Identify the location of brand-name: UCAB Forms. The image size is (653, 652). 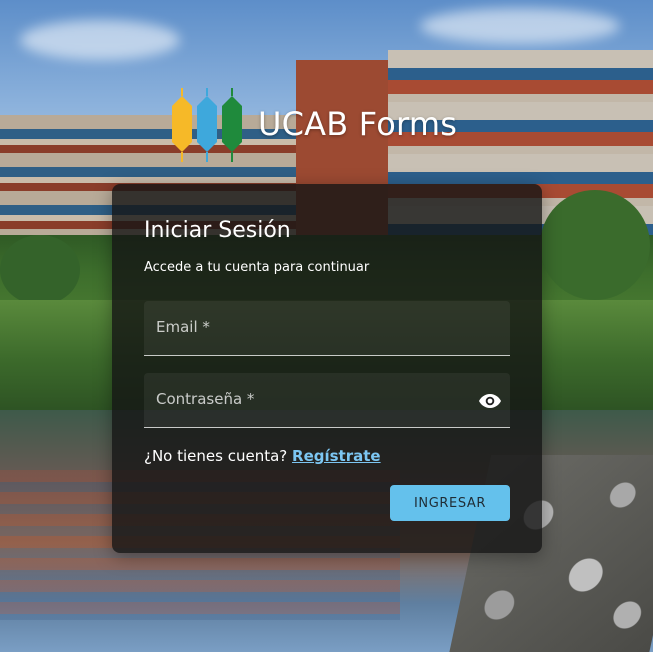
(358, 124).